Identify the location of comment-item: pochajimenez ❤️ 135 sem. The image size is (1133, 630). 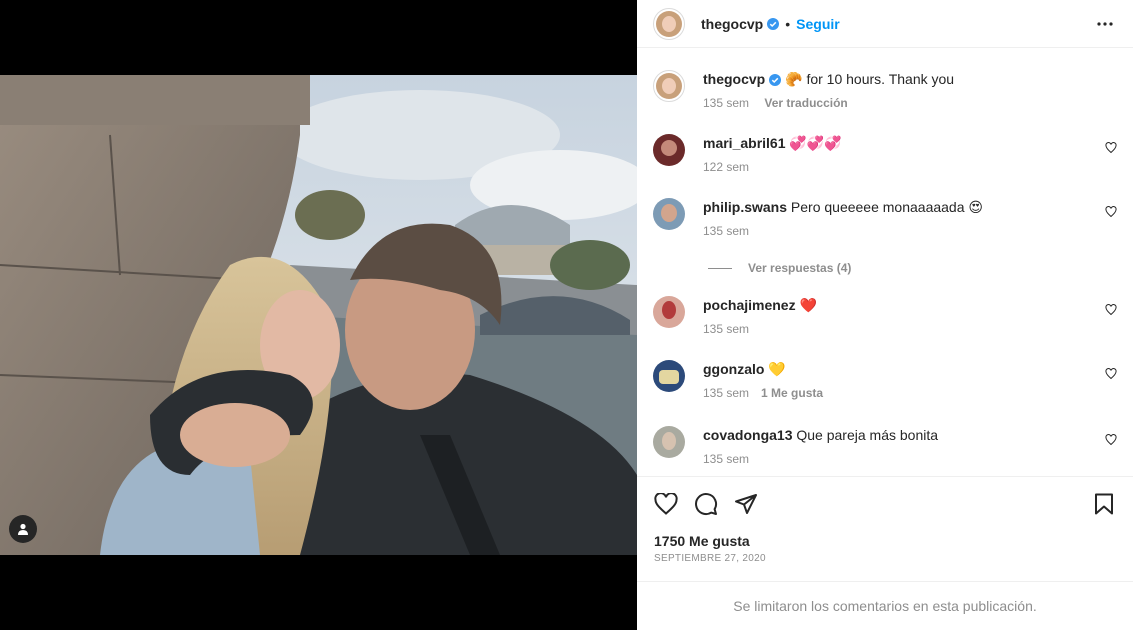
(885, 317).